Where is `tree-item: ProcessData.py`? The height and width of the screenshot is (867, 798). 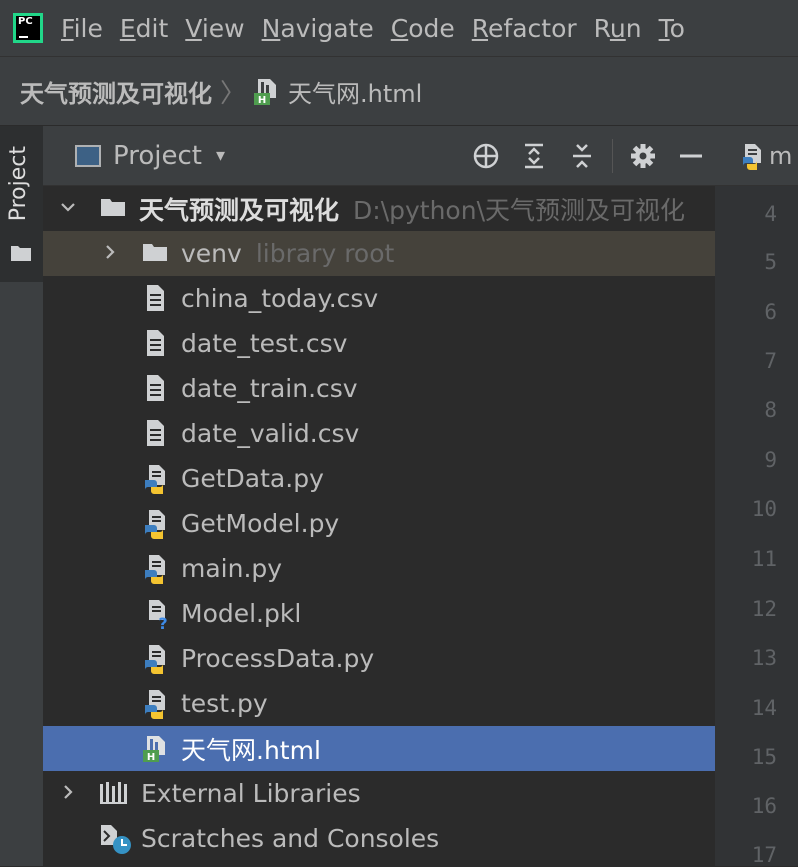
tree-item: ProcessData.py is located at coordinates (379, 658).